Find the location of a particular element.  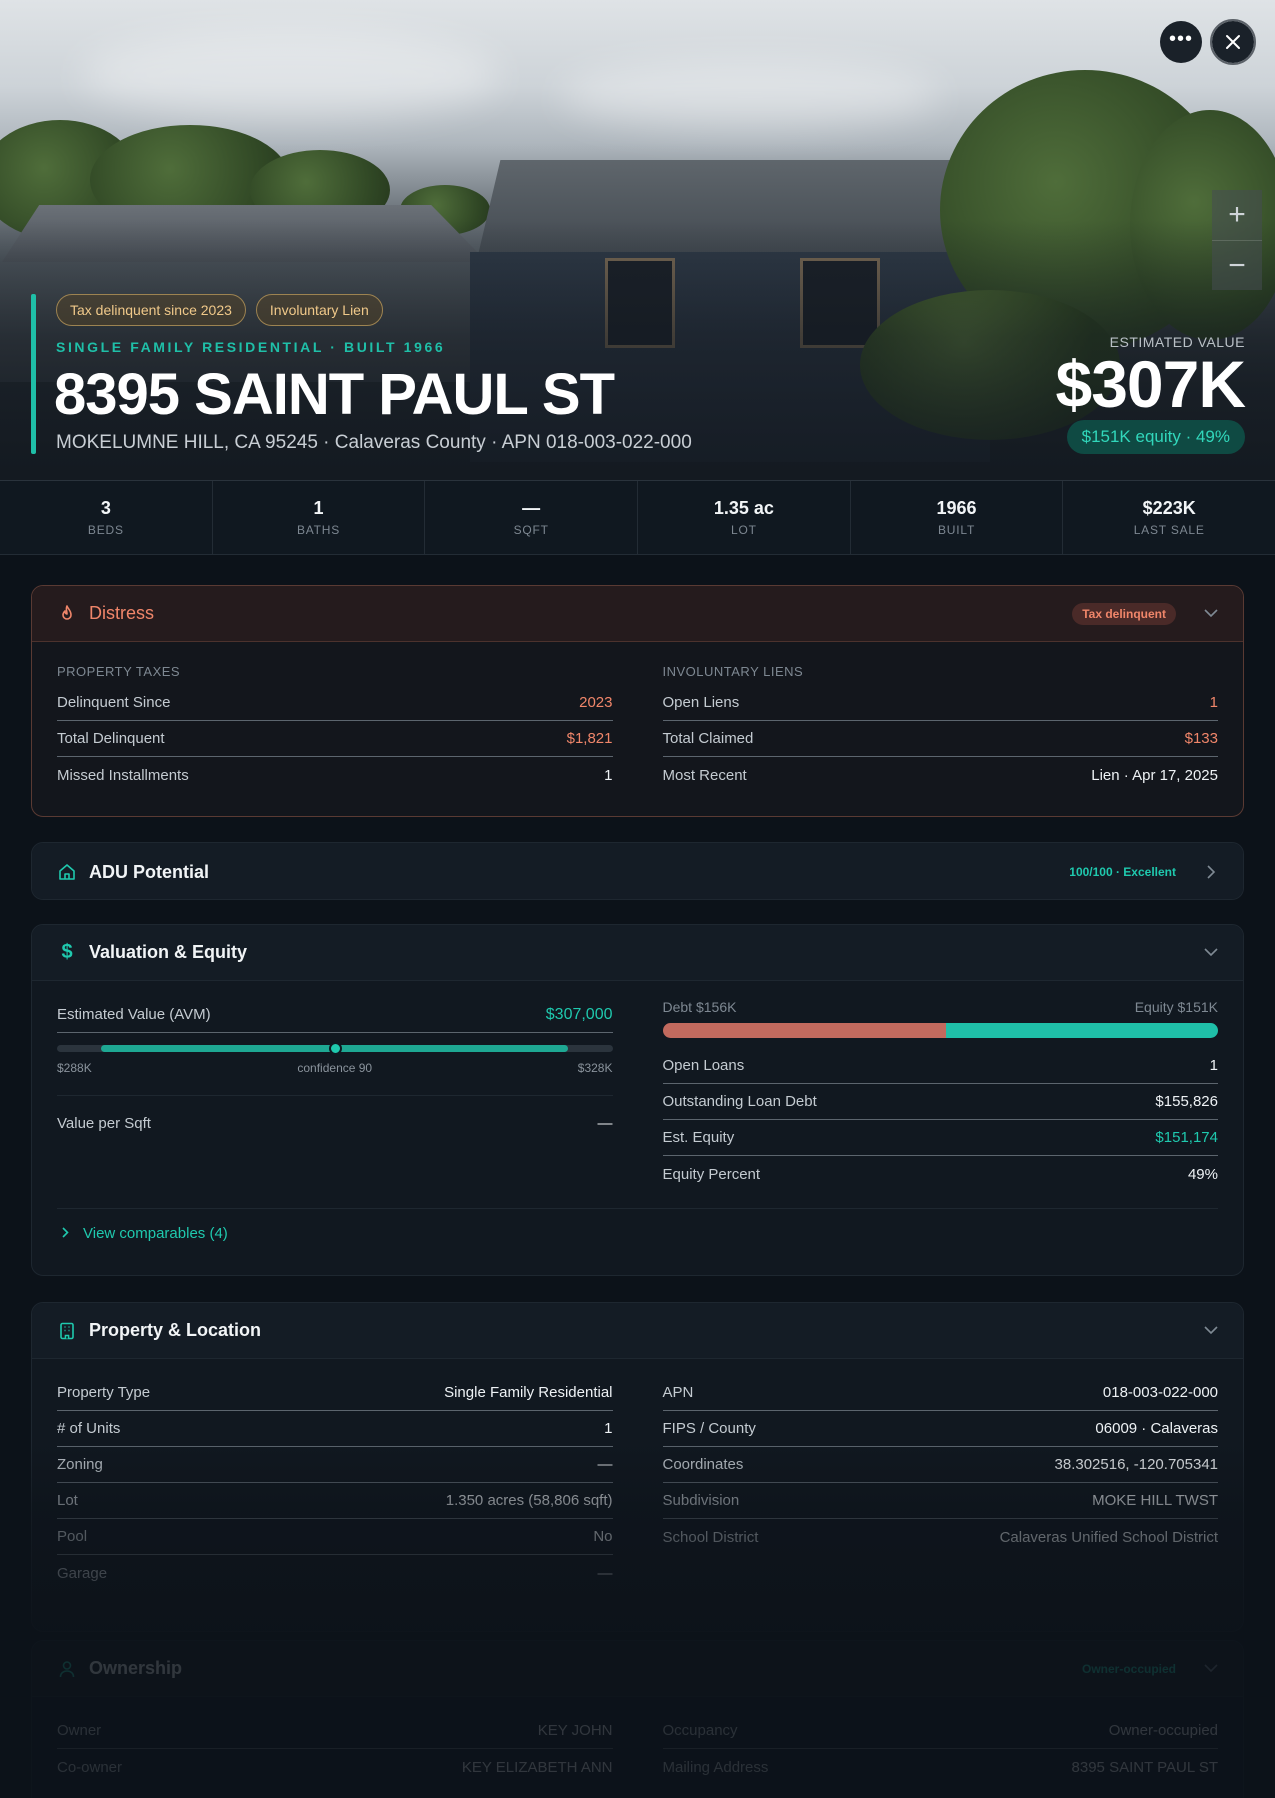

close-button is located at coordinates (1233, 42).